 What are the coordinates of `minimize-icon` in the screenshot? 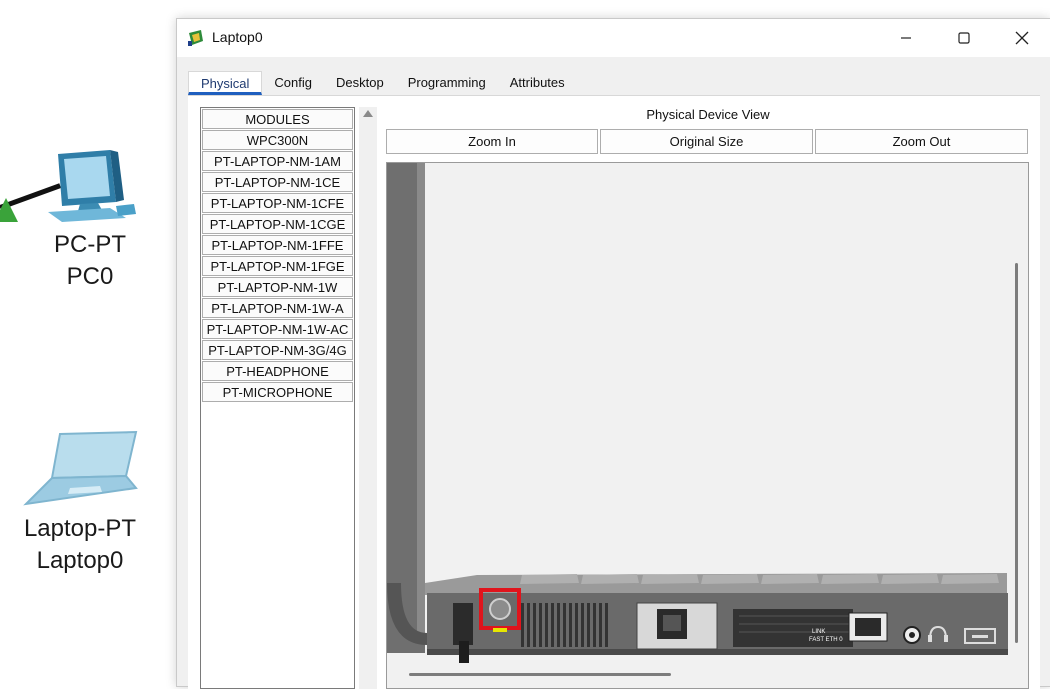 It's located at (906, 38).